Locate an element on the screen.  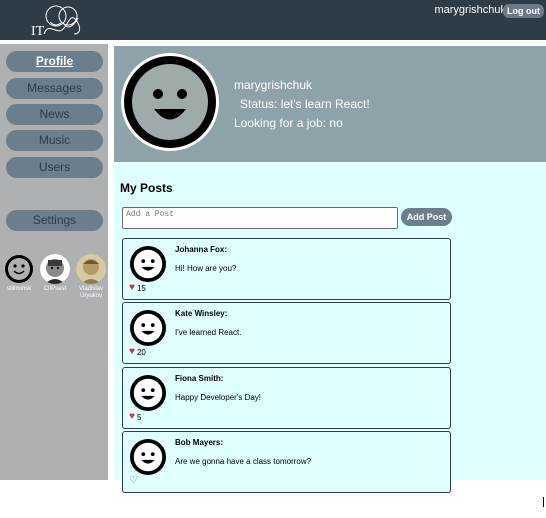
post-author: Johanna Fox: is located at coordinates (201, 249).